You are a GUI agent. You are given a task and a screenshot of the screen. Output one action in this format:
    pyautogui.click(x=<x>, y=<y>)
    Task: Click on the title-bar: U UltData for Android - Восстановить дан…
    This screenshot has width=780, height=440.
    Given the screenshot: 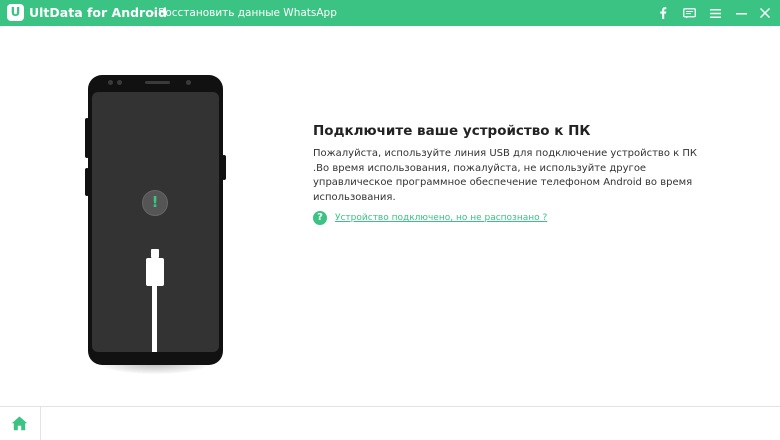 What is the action you would take?
    pyautogui.click(x=390, y=13)
    